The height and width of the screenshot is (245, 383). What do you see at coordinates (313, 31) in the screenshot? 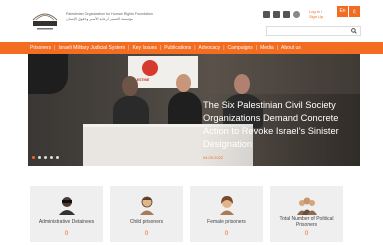
I see `search-input` at bounding box center [313, 31].